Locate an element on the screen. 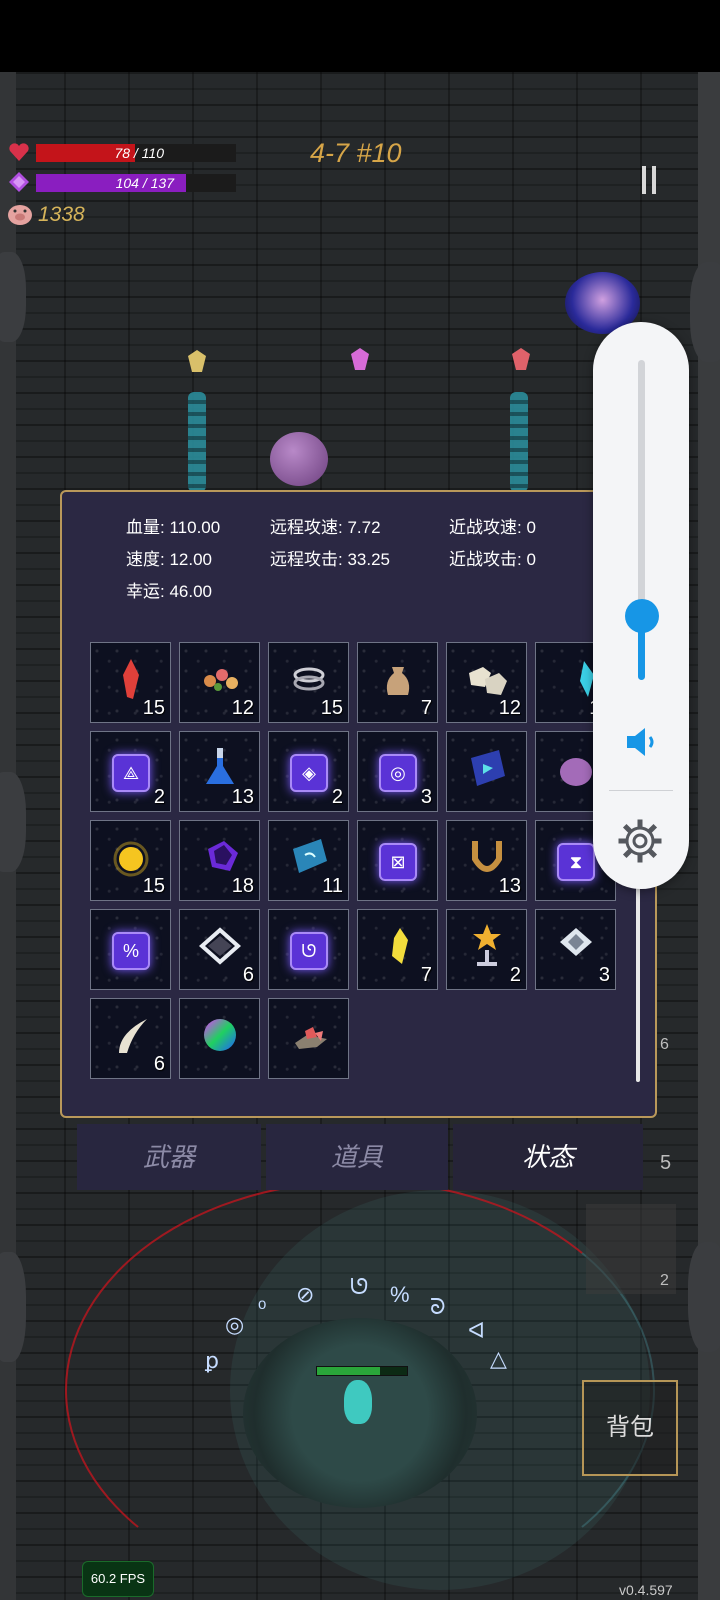 This screenshot has height=1600, width=720. coin-count: 1338 is located at coordinates (61, 214).